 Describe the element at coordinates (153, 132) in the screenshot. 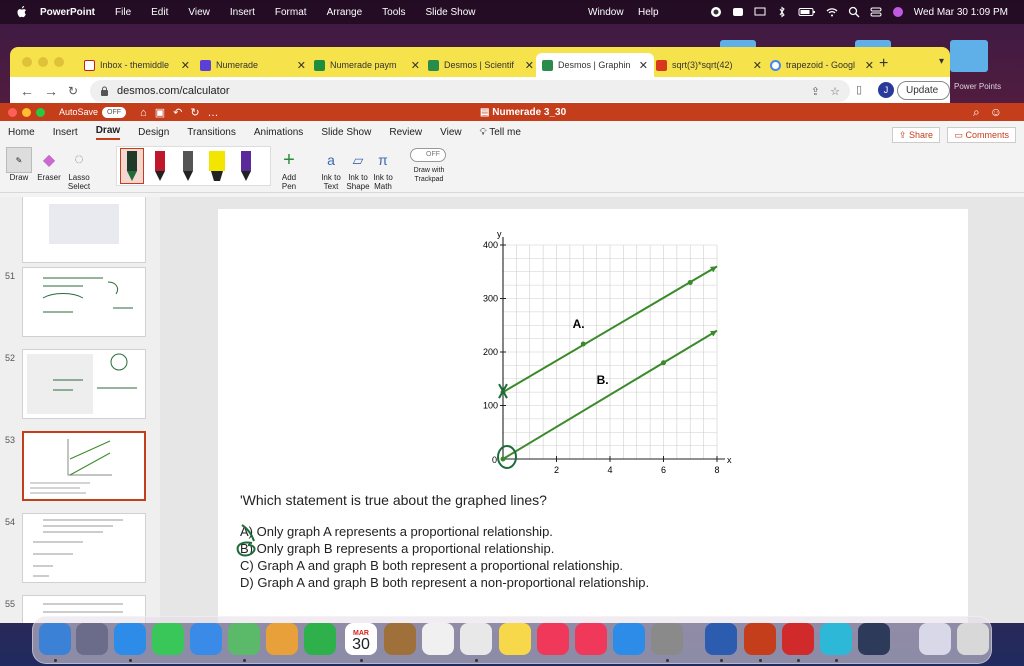

I see `tab-design: Design` at that location.